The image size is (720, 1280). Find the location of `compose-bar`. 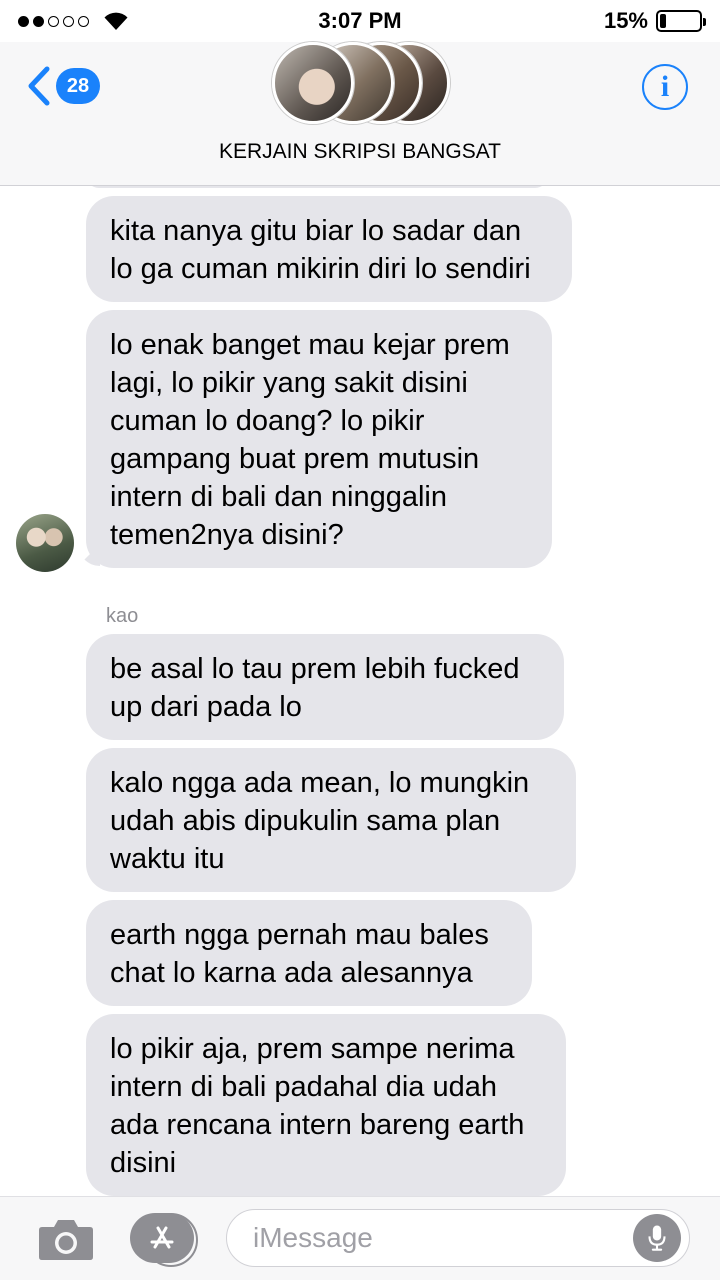

compose-bar is located at coordinates (360, 1238).